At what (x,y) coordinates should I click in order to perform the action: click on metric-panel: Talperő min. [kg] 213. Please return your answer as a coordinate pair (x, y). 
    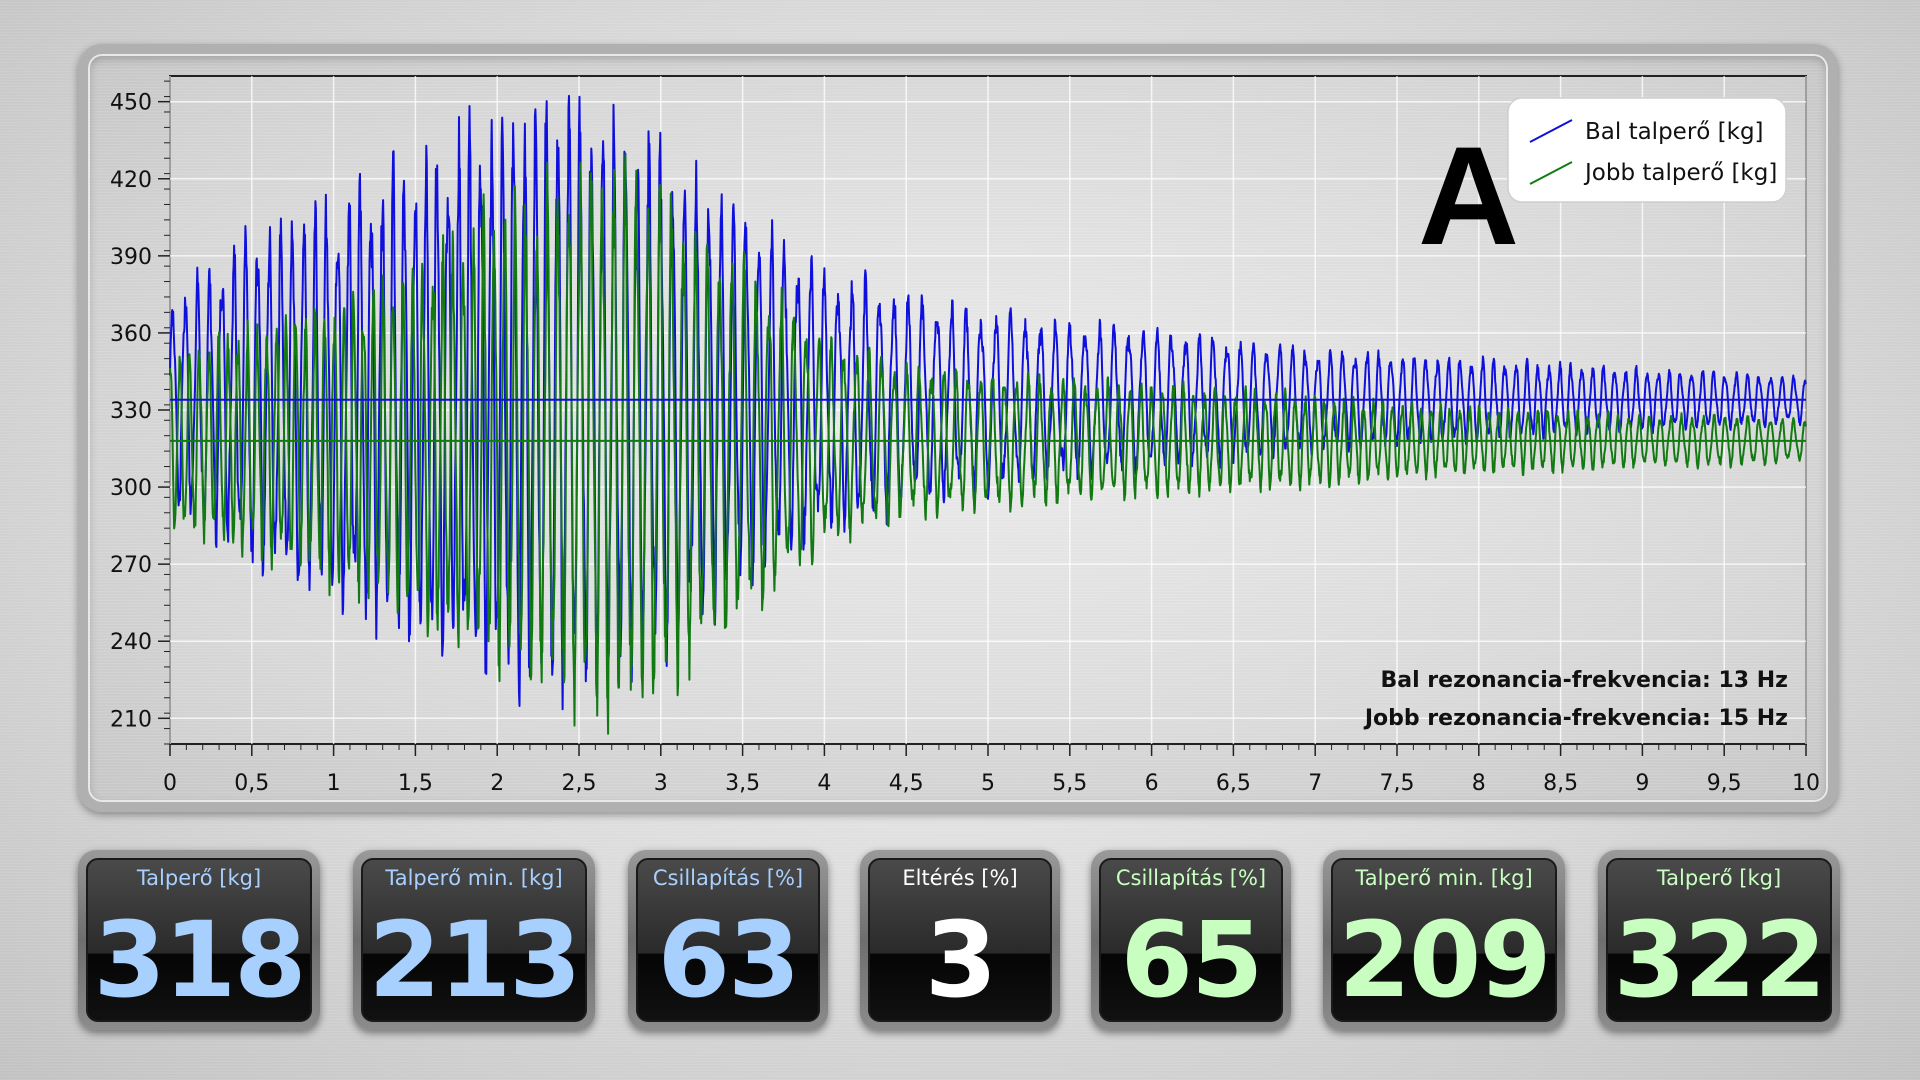
    Looking at the image, I should click on (474, 940).